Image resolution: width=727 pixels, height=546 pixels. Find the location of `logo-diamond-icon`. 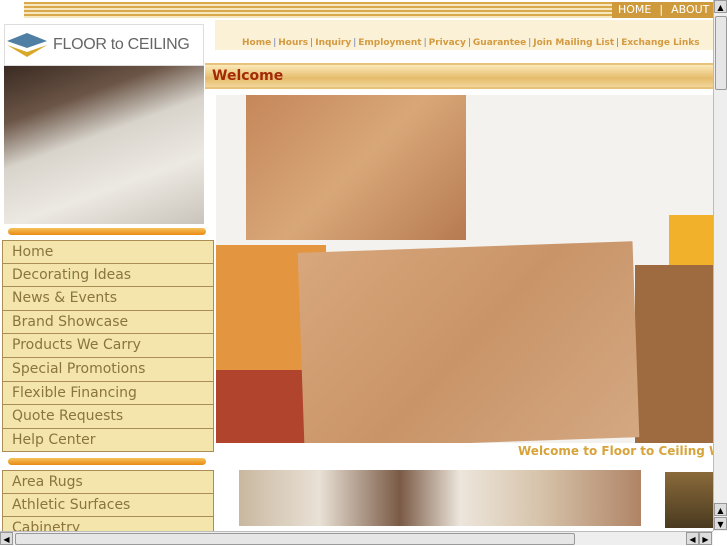

logo-diamond-icon is located at coordinates (27, 45).